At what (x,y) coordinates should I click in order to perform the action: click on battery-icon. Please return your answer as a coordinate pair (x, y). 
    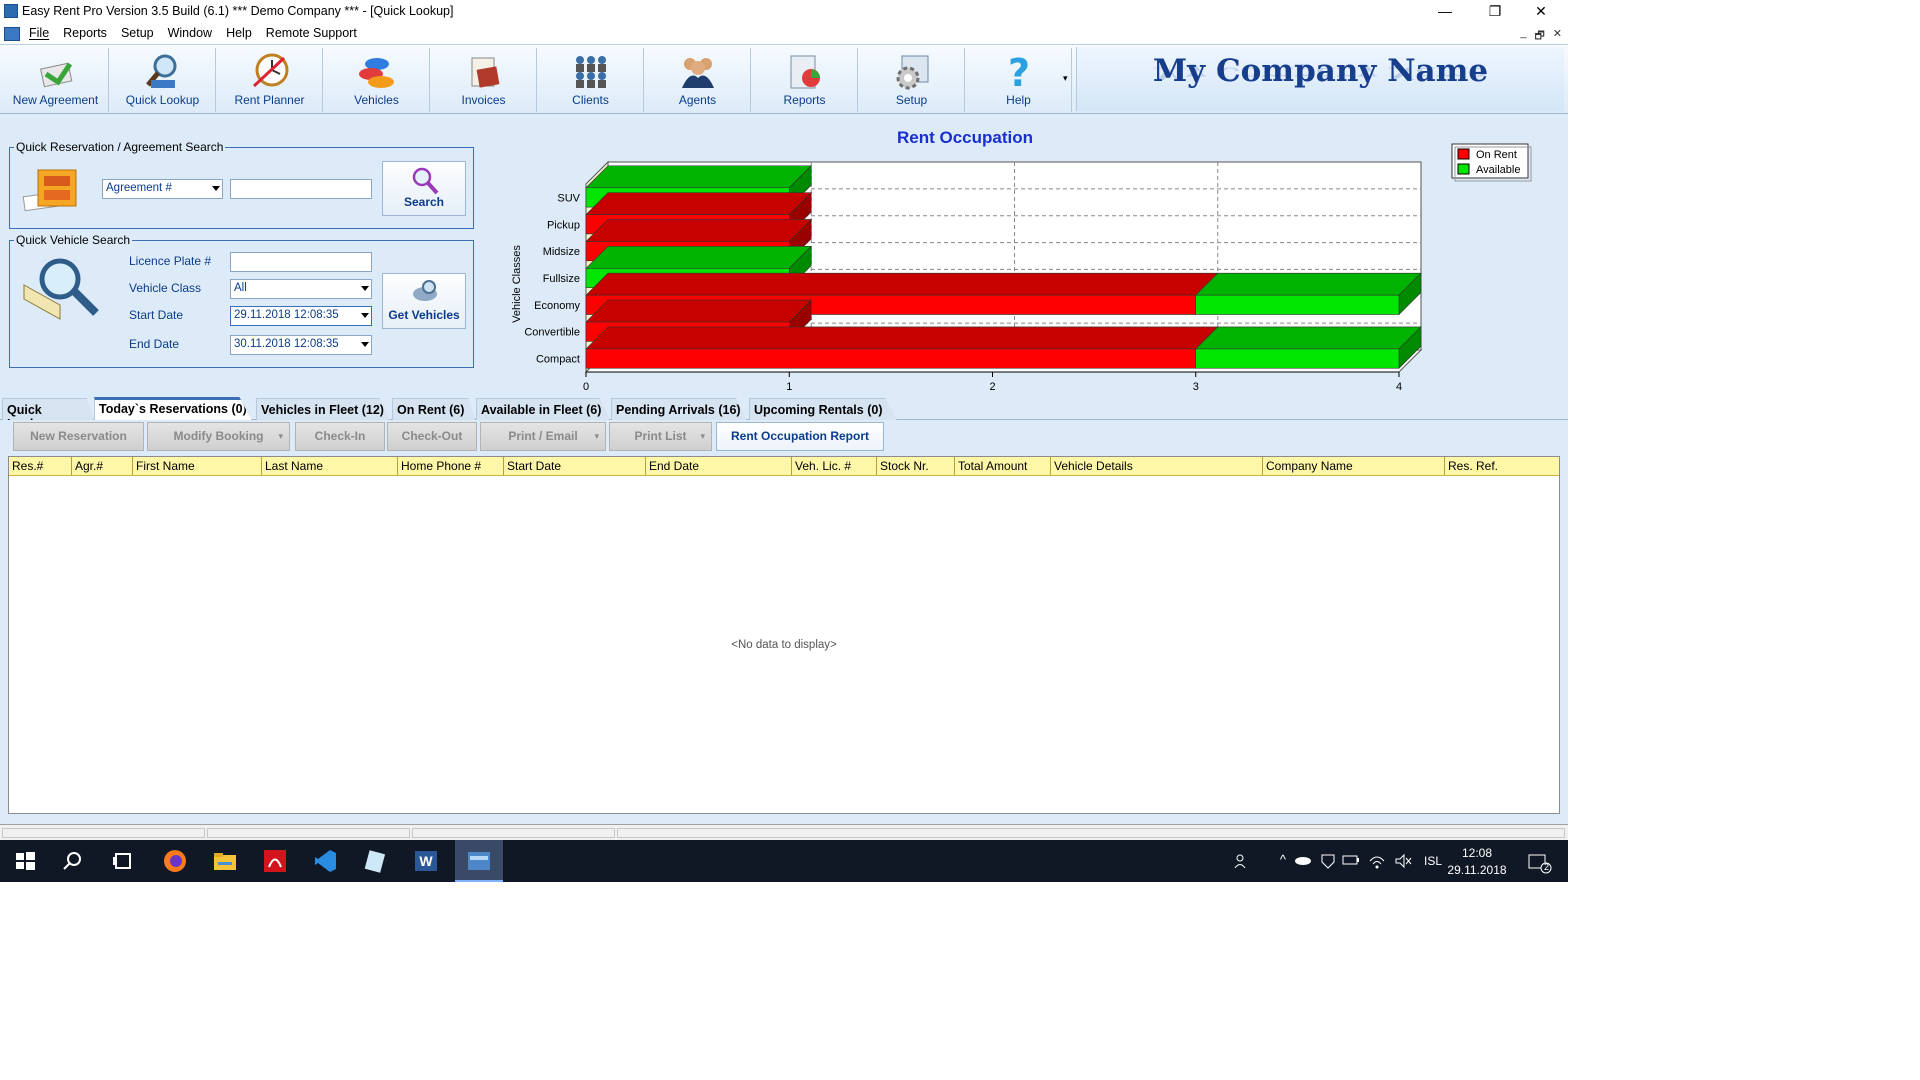
    Looking at the image, I should click on (1351, 860).